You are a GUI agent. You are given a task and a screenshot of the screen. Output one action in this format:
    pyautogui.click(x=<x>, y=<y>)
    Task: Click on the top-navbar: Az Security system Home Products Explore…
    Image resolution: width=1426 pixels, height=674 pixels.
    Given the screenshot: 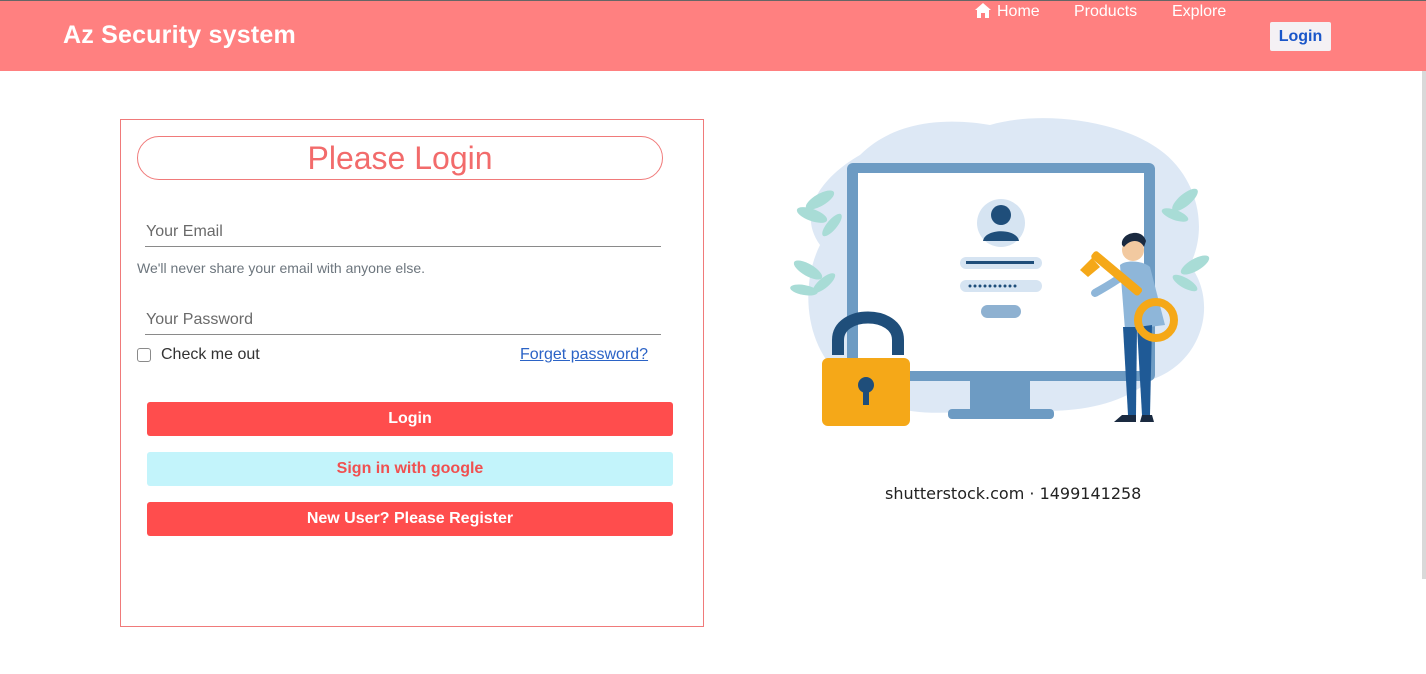 What is the action you would take?
    pyautogui.click(x=713, y=35)
    